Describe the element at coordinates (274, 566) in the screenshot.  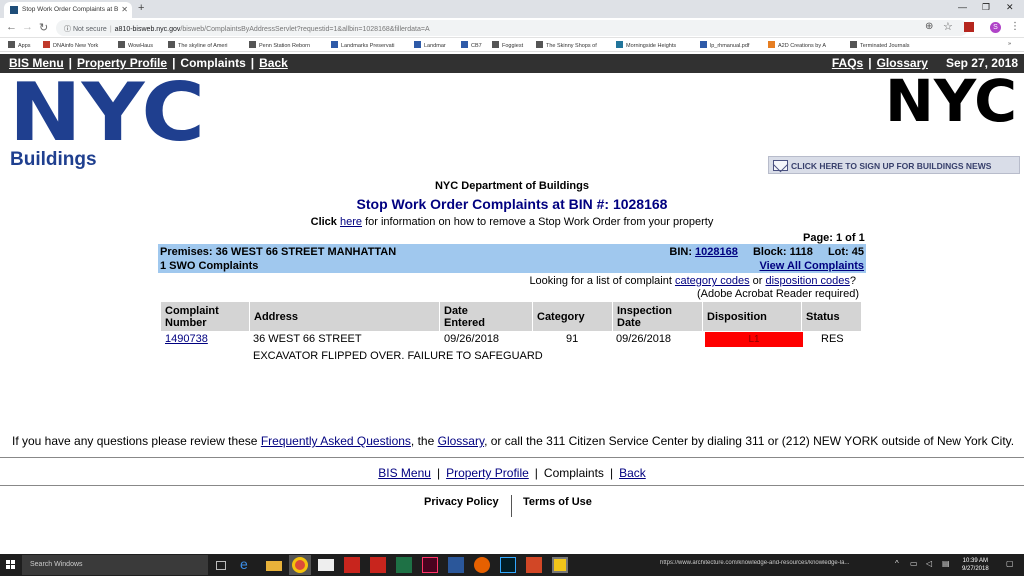
I see `file-explorer-icon` at that location.